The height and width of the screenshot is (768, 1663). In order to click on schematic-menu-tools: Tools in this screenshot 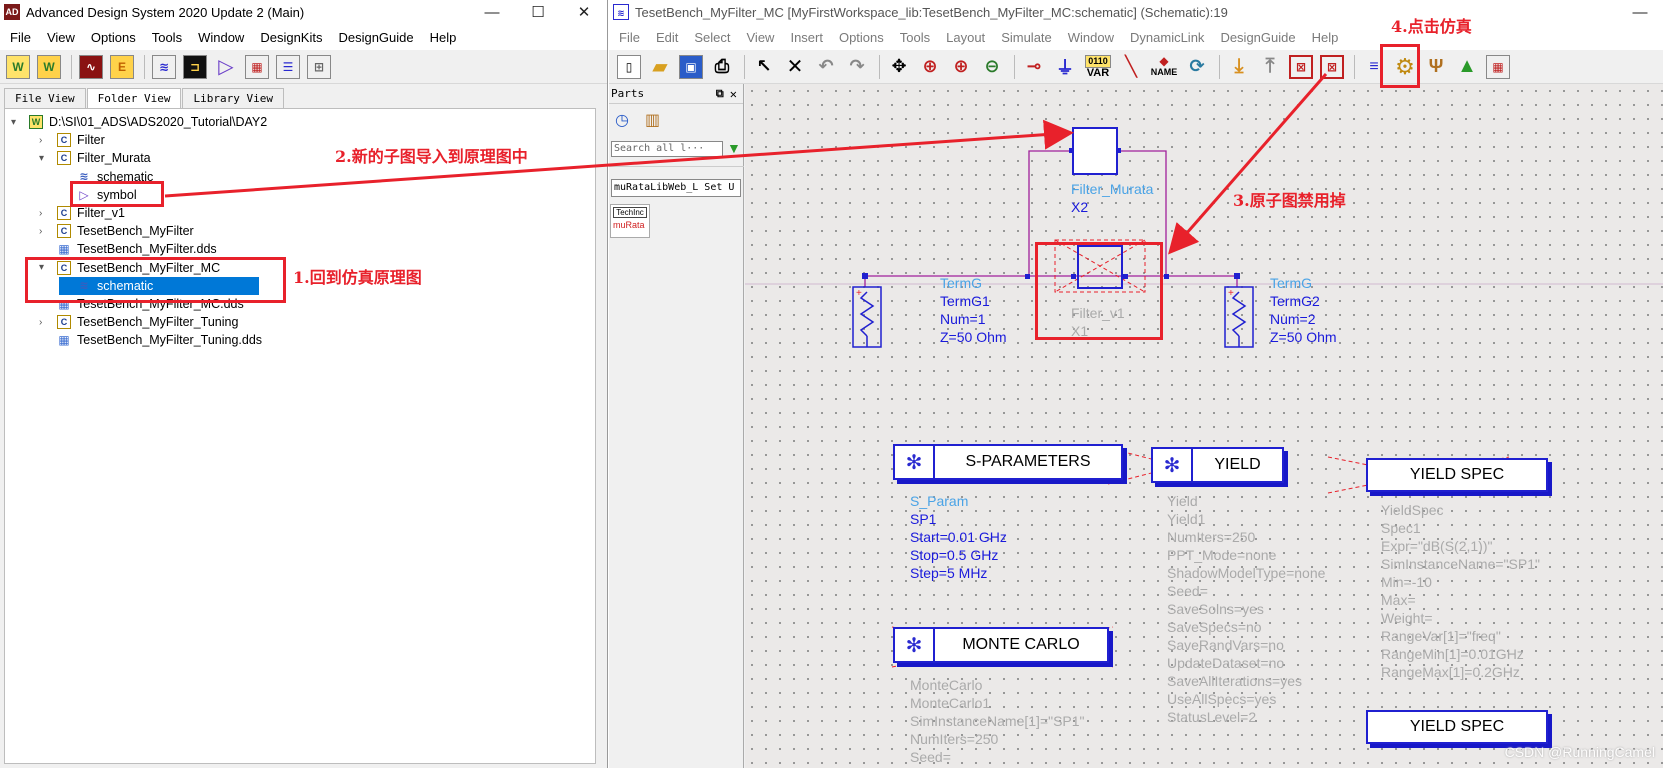, I will do `click(915, 37)`.